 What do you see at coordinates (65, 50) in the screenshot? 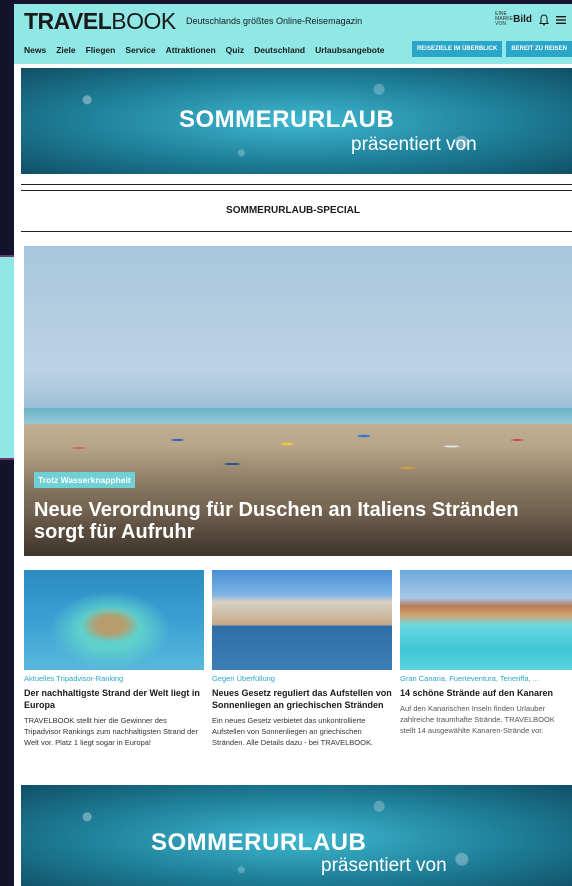
I see `nav-item-ziele: Ziele` at bounding box center [65, 50].